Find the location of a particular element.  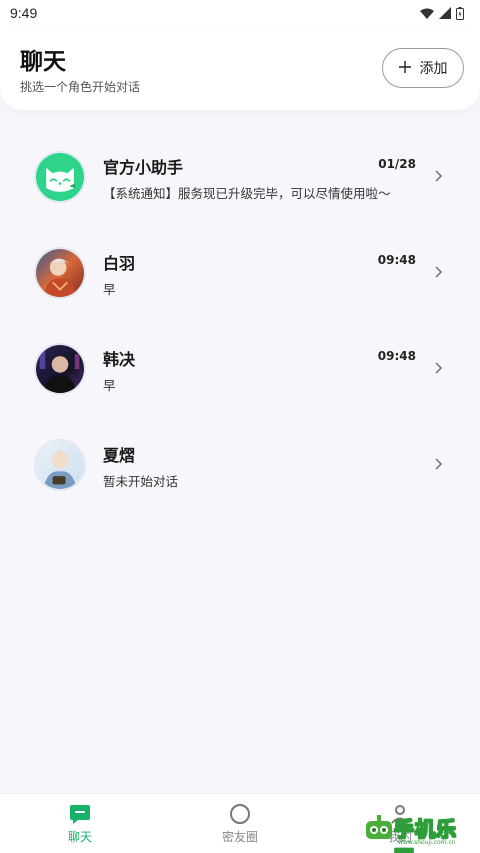

chat-row-baiyu: 白羽 09:48 早 is located at coordinates (240, 270).